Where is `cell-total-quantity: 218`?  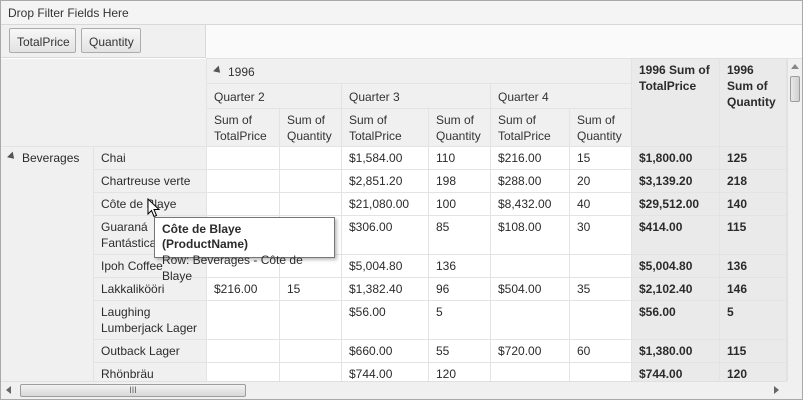 cell-total-quantity: 218 is located at coordinates (753, 181).